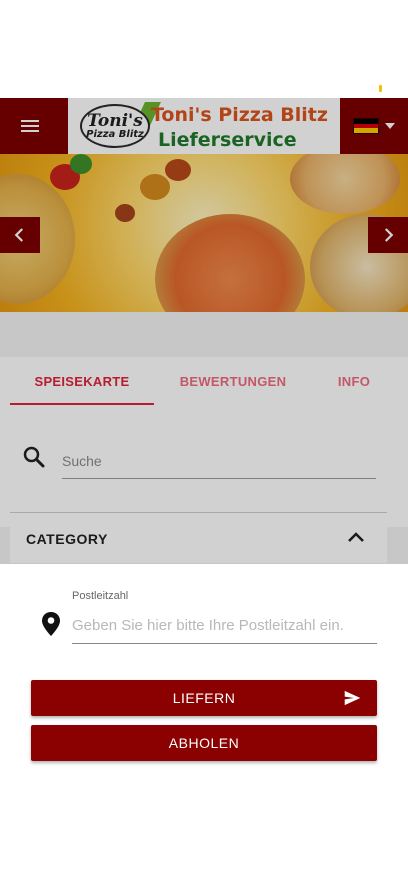 This screenshot has height=883, width=408. What do you see at coordinates (100, 596) in the screenshot?
I see `postal-code-label: Postleitzahl` at bounding box center [100, 596].